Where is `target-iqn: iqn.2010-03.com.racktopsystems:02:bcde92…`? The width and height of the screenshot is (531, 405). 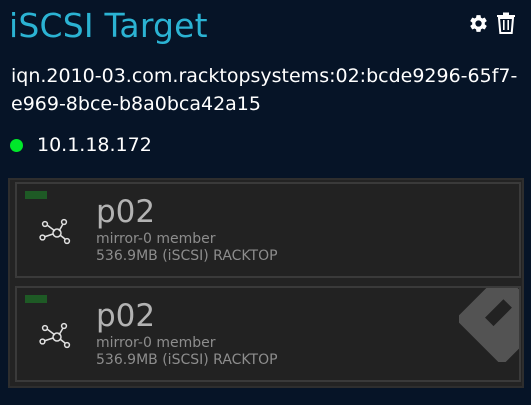
target-iqn: iqn.2010-03.com.racktopsystems:02:bcde92… is located at coordinates (264, 90).